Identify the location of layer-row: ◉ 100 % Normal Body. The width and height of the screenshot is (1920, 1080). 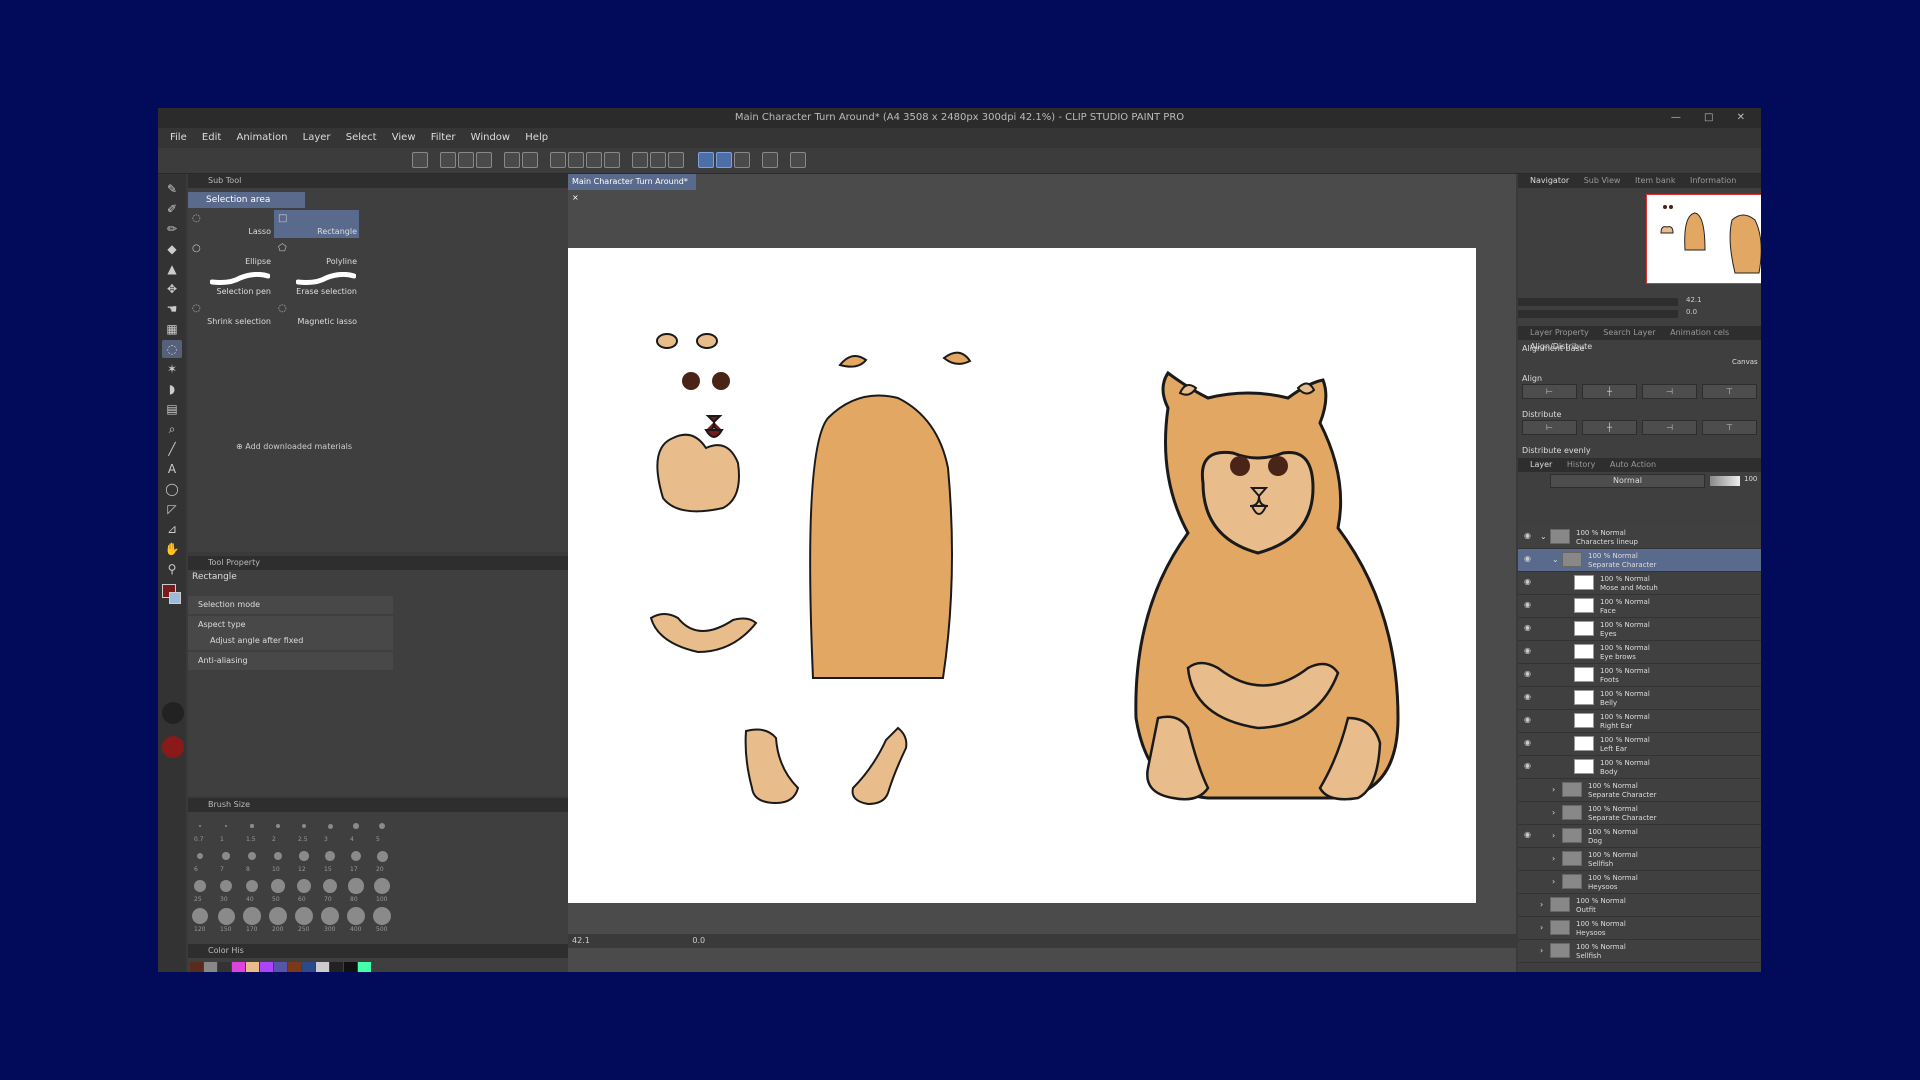
(1639, 767).